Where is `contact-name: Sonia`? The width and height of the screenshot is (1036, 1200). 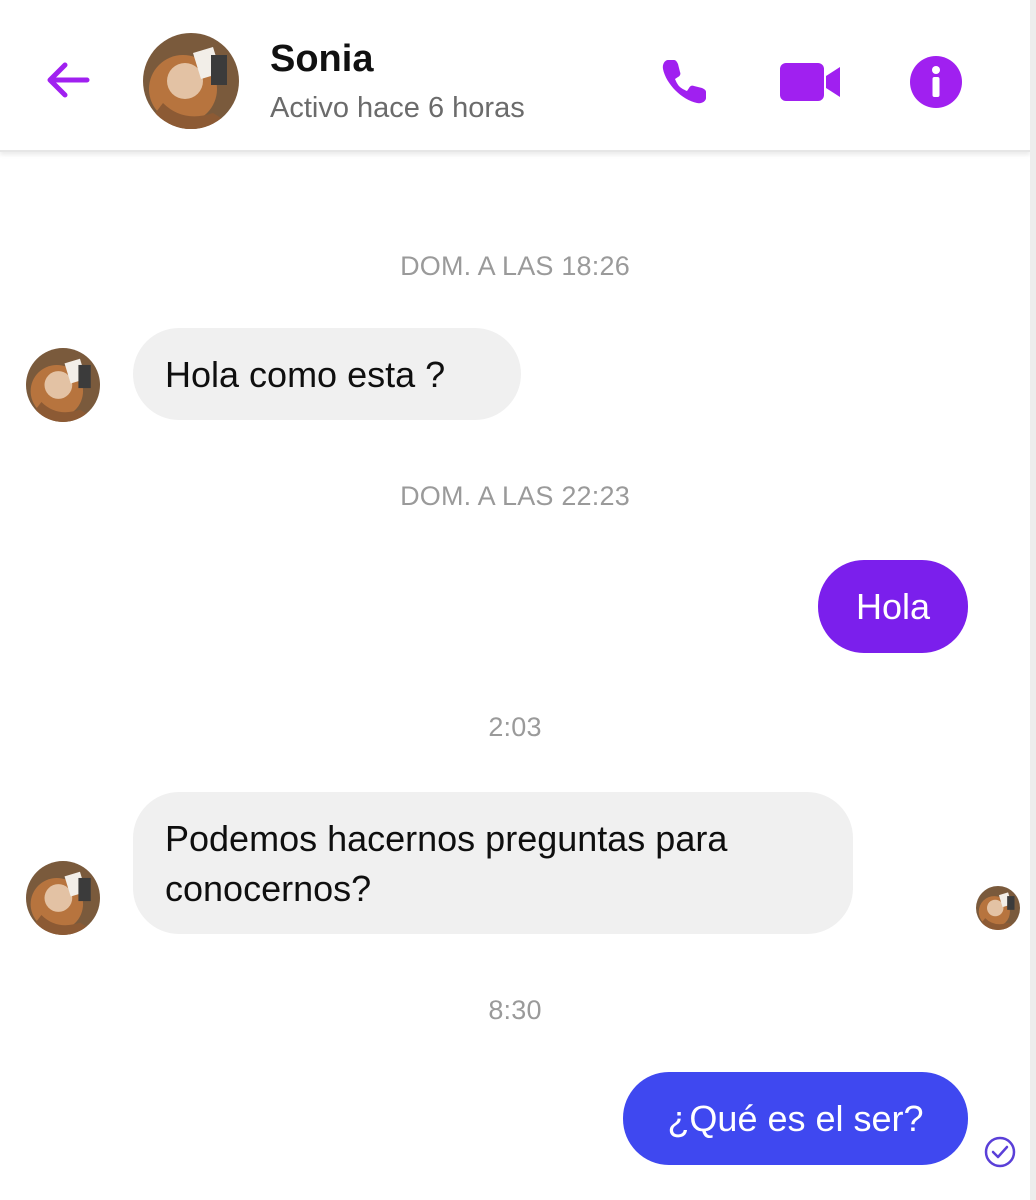 contact-name: Sonia is located at coordinates (322, 59).